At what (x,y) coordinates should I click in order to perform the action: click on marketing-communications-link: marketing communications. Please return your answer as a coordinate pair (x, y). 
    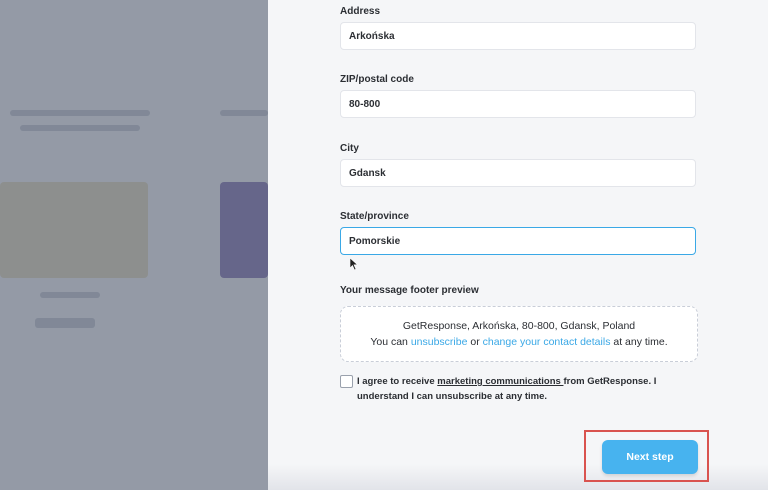
    Looking at the image, I should click on (500, 381).